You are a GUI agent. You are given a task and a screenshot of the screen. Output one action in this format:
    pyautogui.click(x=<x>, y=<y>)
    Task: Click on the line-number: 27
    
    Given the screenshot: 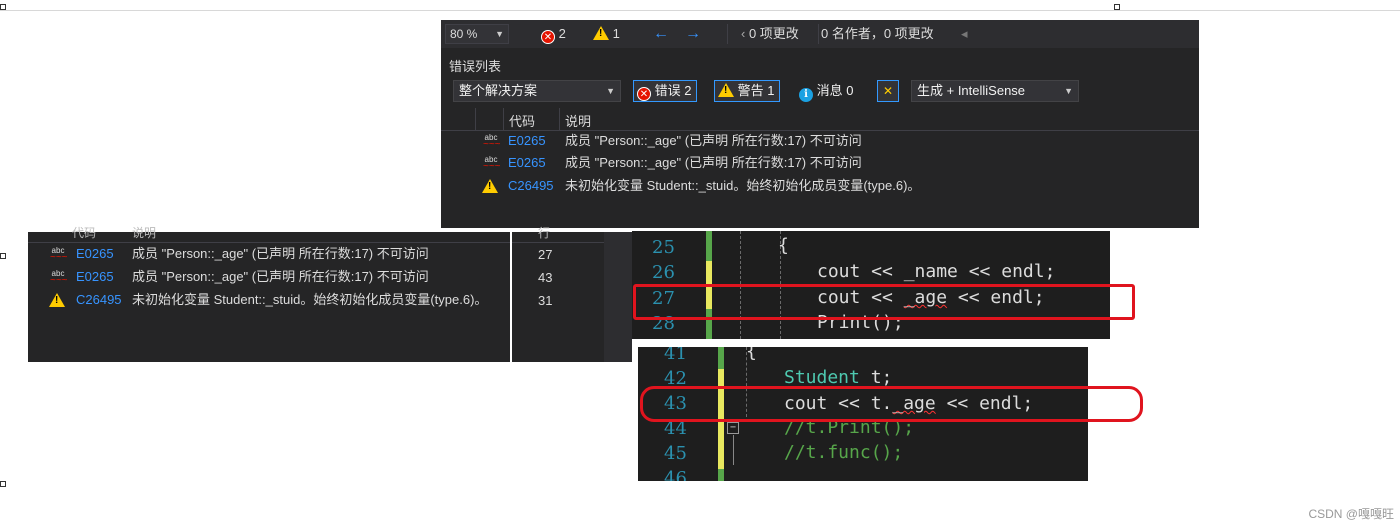 What is the action you would take?
    pyautogui.click(x=545, y=254)
    